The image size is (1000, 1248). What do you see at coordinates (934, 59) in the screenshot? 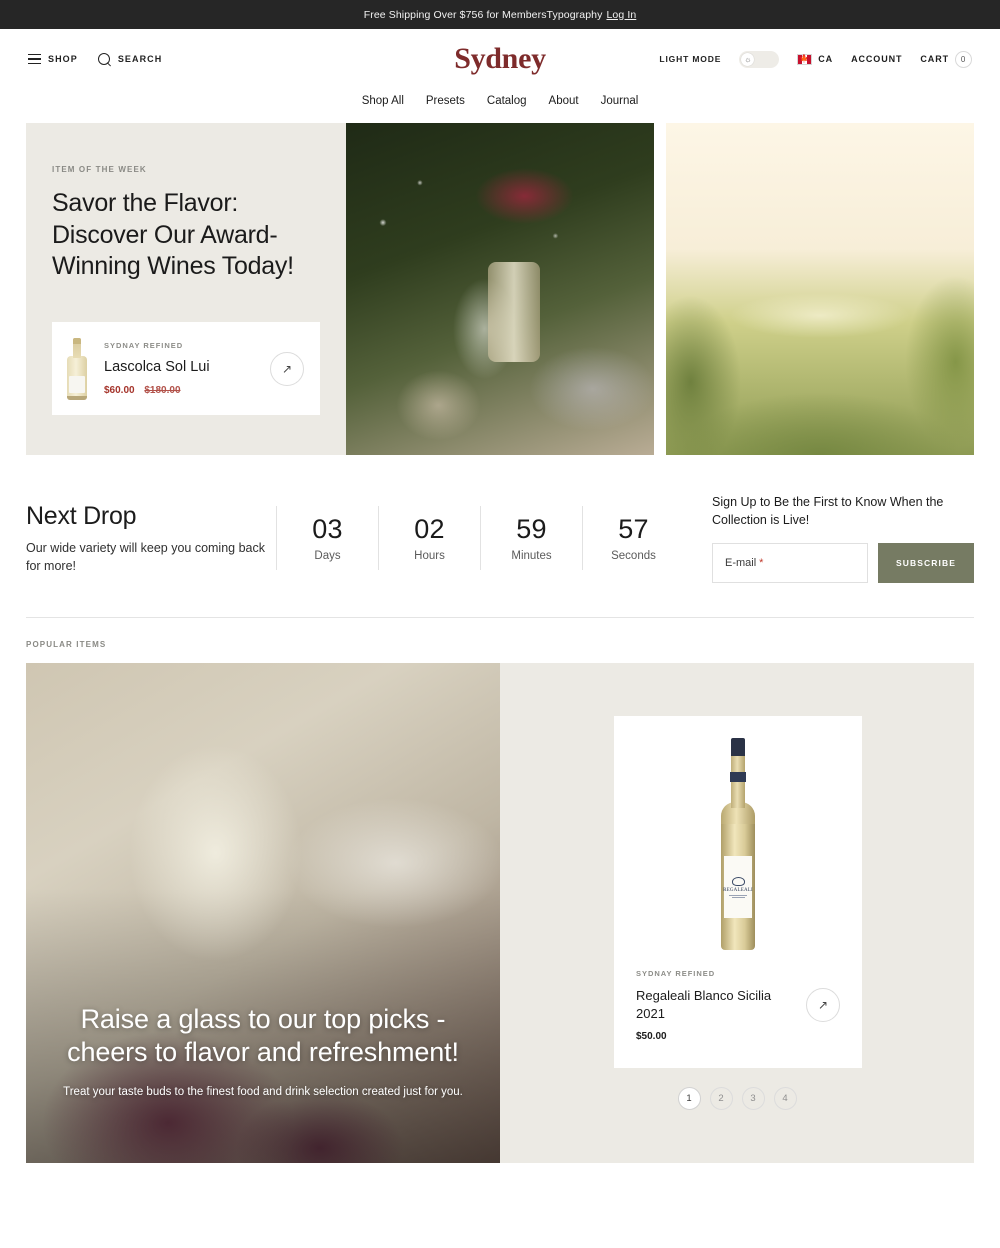
I see `cart-label: CART` at bounding box center [934, 59].